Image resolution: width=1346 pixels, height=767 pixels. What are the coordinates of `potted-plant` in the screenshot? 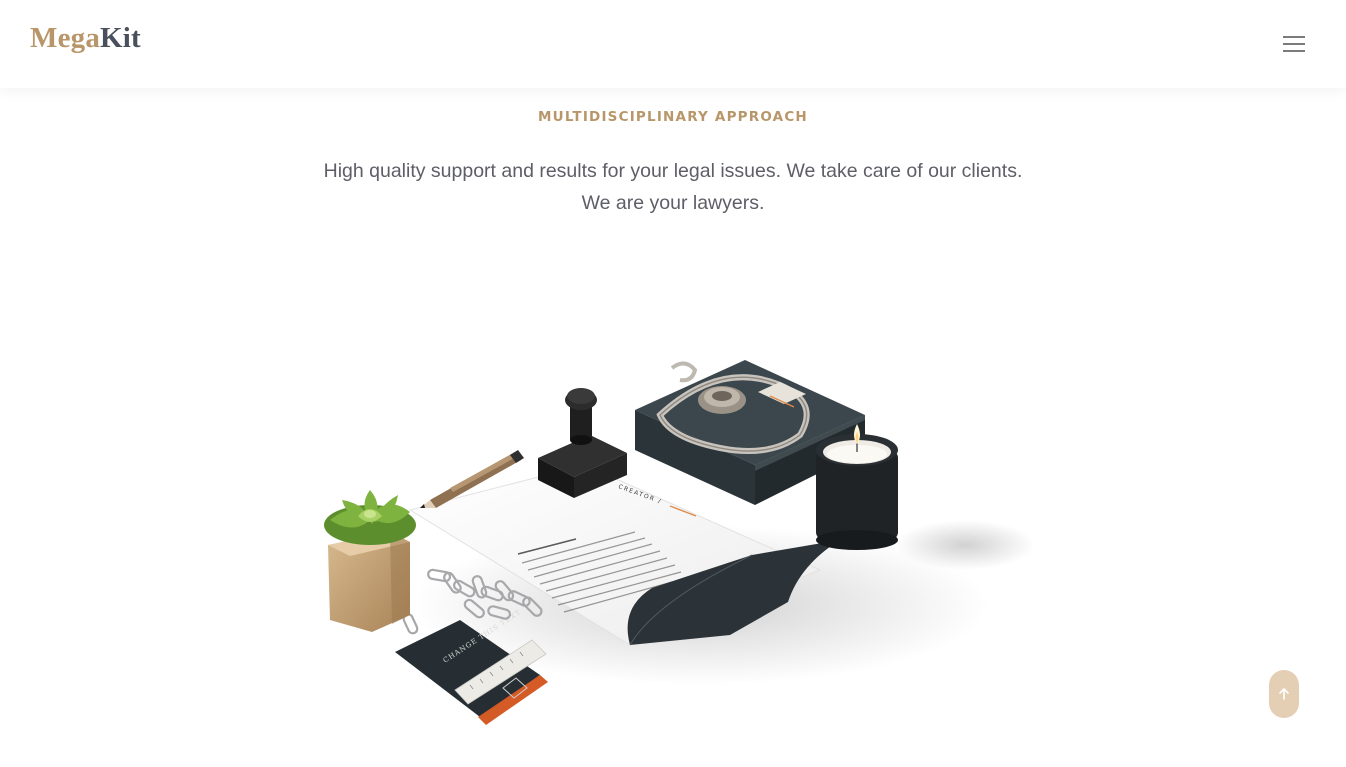 It's located at (370, 561).